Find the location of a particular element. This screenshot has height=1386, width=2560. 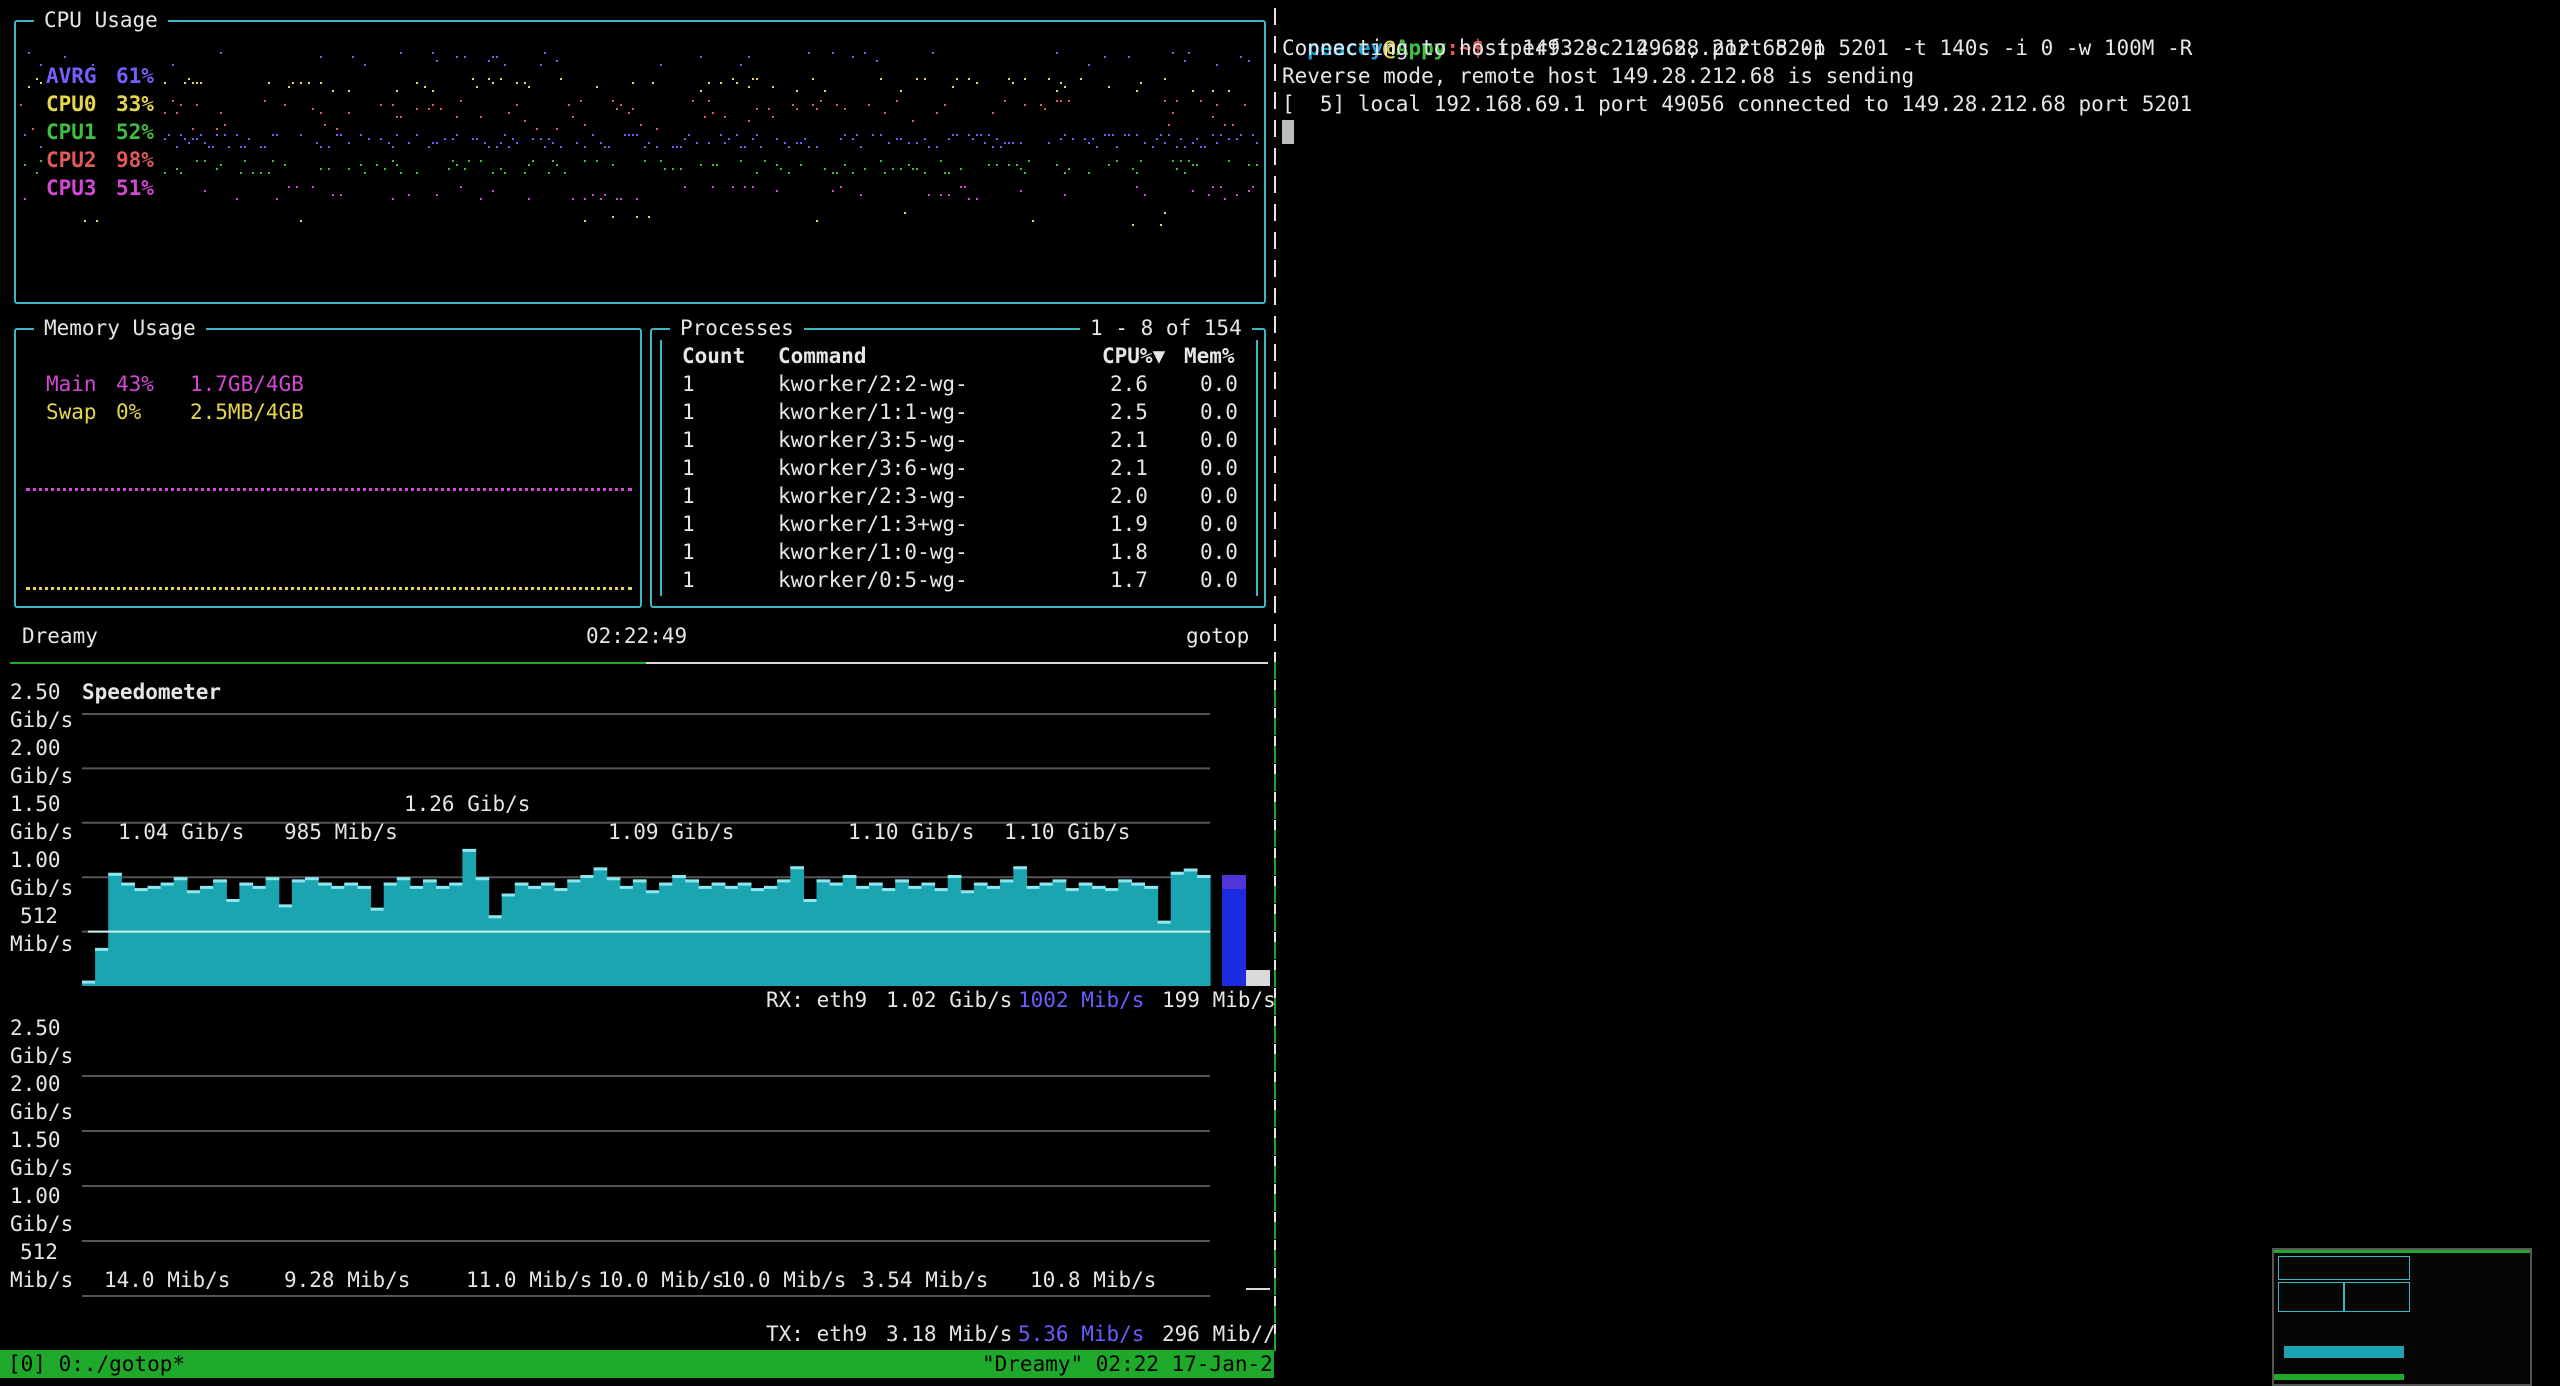

tx-average: 5.36 Mib/s is located at coordinates (1081, 1334).